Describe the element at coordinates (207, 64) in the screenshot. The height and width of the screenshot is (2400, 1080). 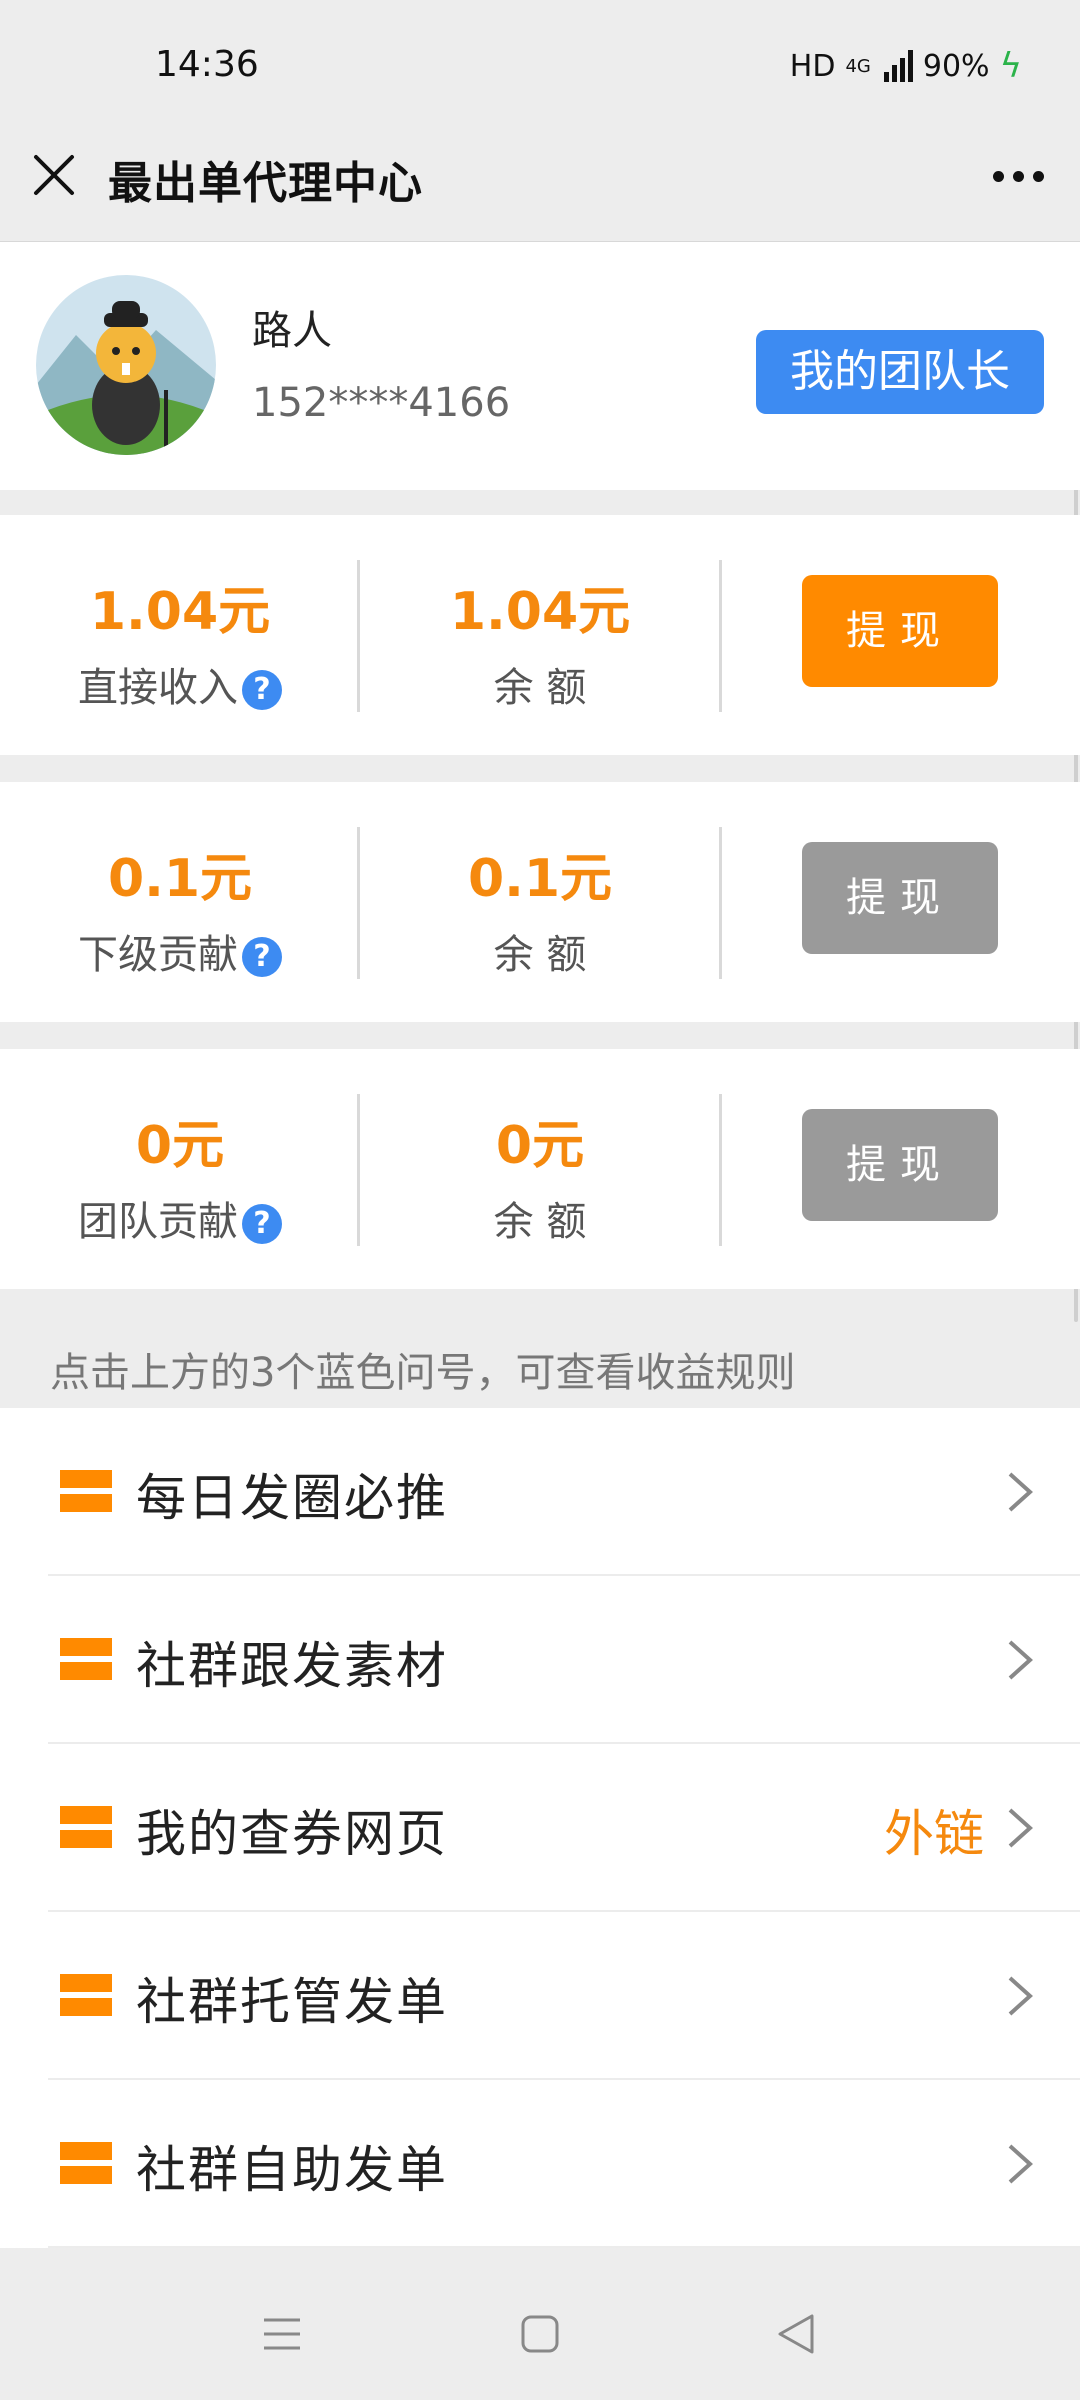
I see `status-time: 14:36` at that location.